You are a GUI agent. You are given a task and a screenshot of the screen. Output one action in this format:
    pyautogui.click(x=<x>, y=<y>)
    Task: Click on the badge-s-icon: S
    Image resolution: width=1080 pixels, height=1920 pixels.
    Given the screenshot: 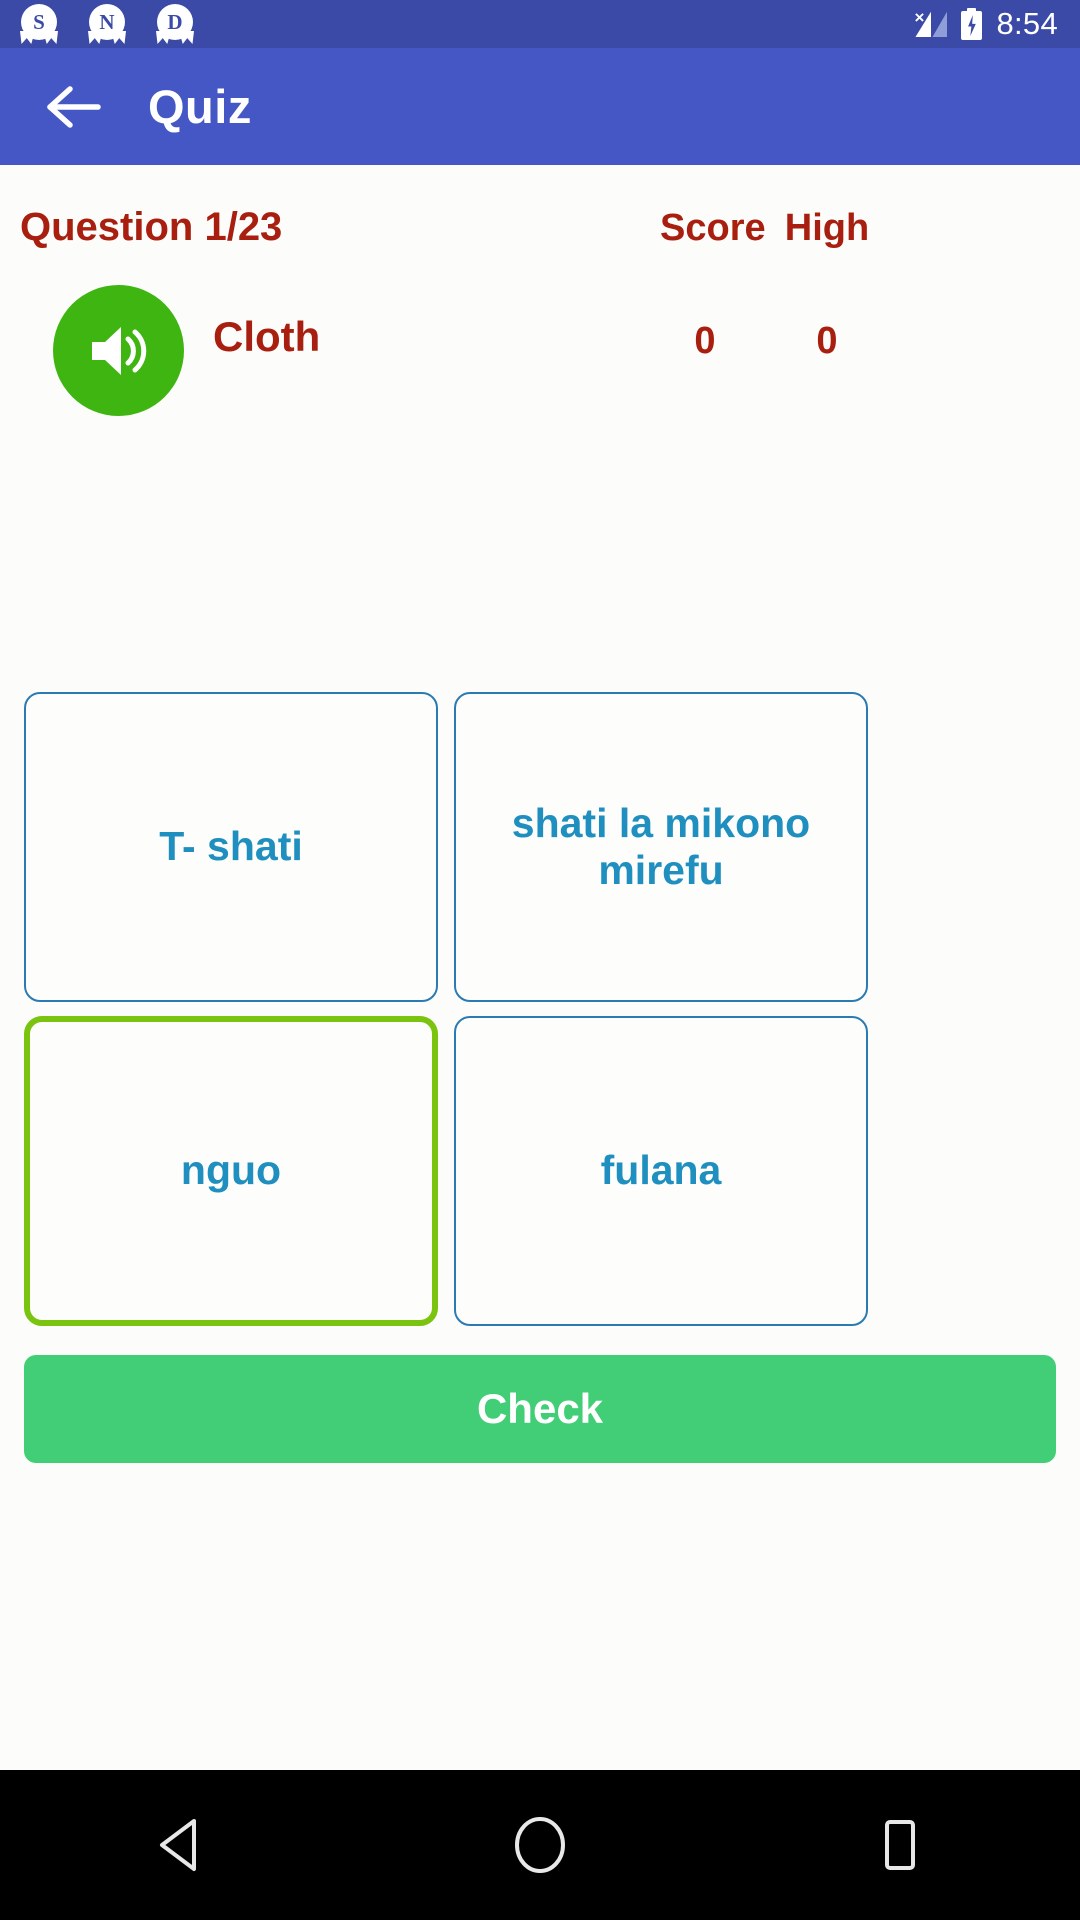 What is the action you would take?
    pyautogui.click(x=39, y=24)
    